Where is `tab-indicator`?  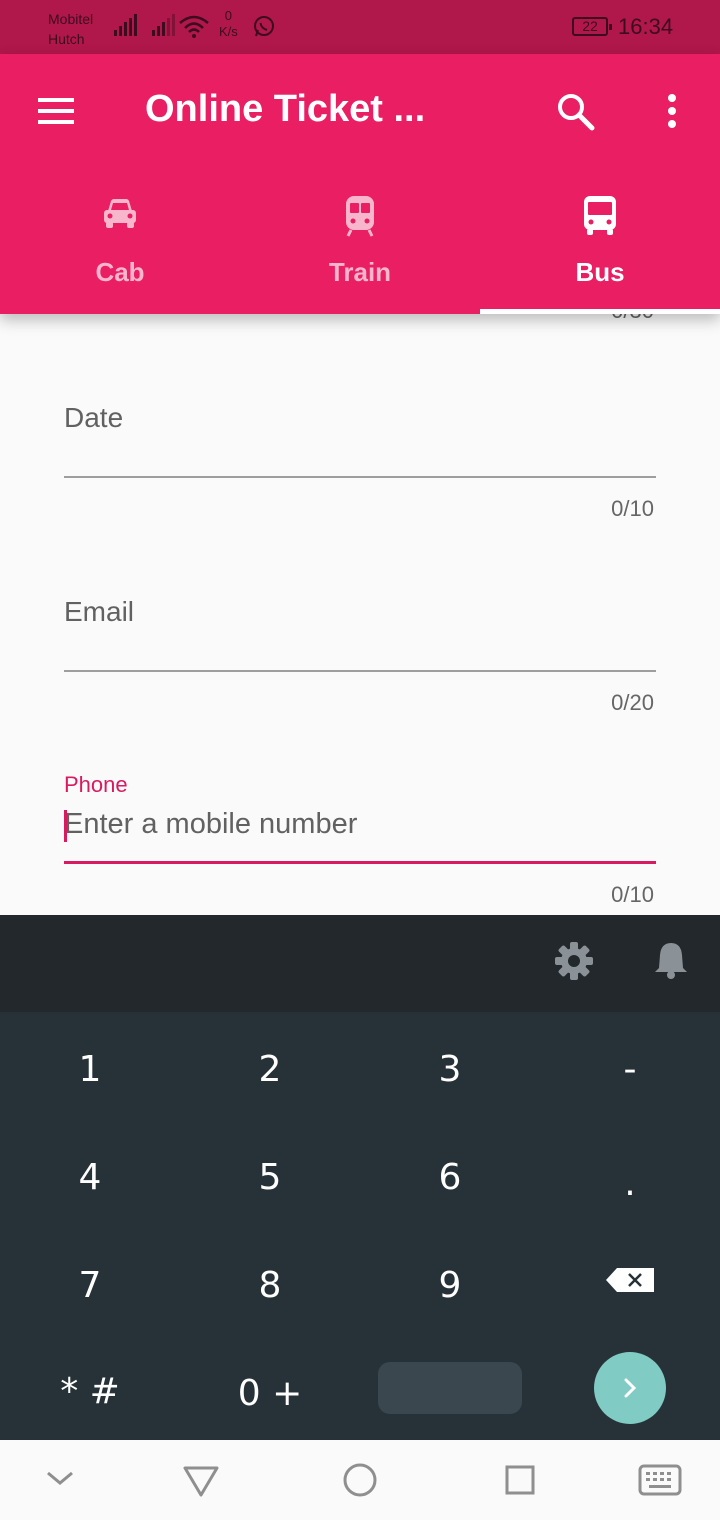
tab-indicator is located at coordinates (600, 311).